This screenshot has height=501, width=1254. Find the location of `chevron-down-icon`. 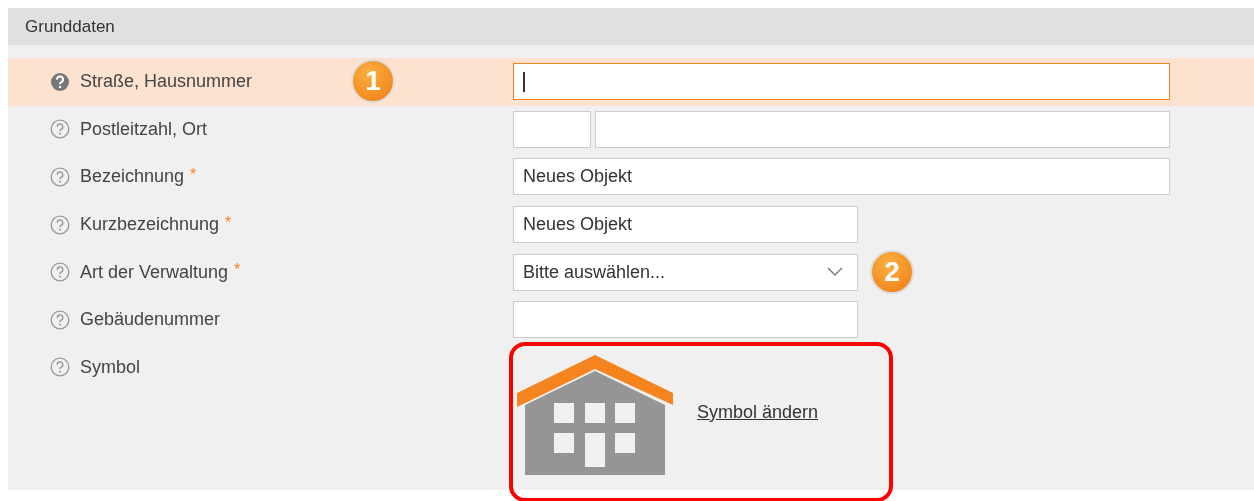

chevron-down-icon is located at coordinates (835, 272).